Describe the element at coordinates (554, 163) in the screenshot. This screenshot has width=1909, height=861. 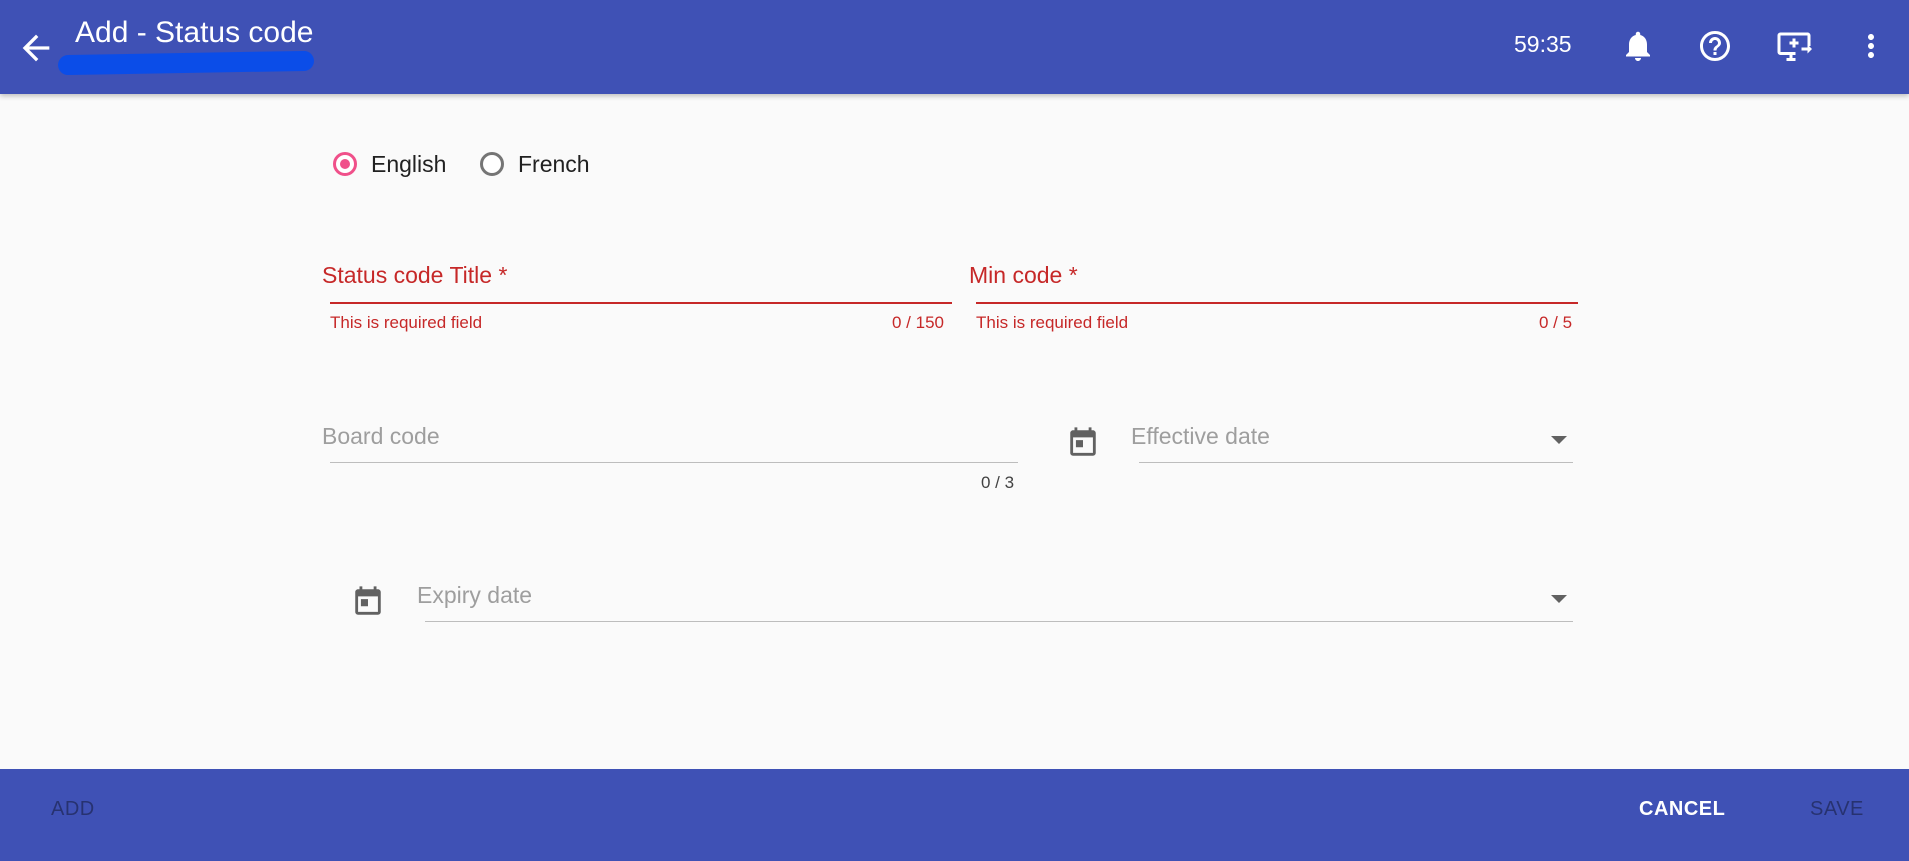
I see `radio-french-label: French` at that location.